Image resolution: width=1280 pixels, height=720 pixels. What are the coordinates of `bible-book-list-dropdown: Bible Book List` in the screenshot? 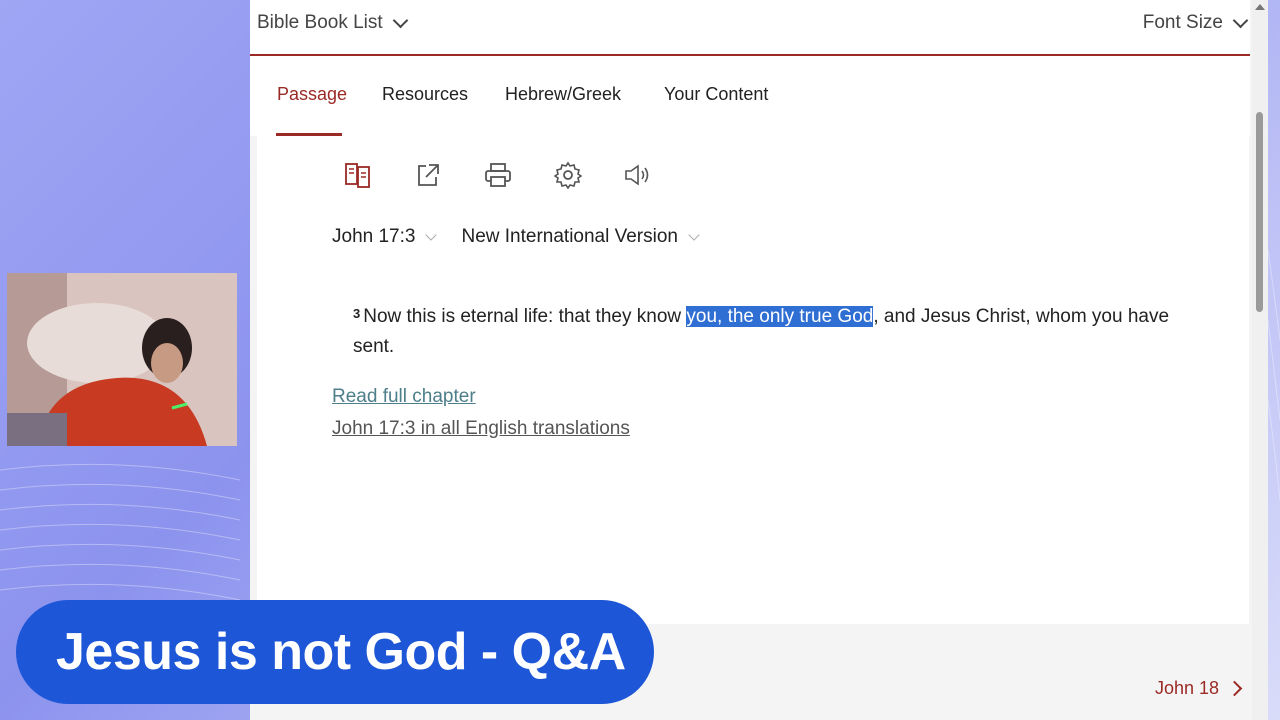 It's located at (332, 23).